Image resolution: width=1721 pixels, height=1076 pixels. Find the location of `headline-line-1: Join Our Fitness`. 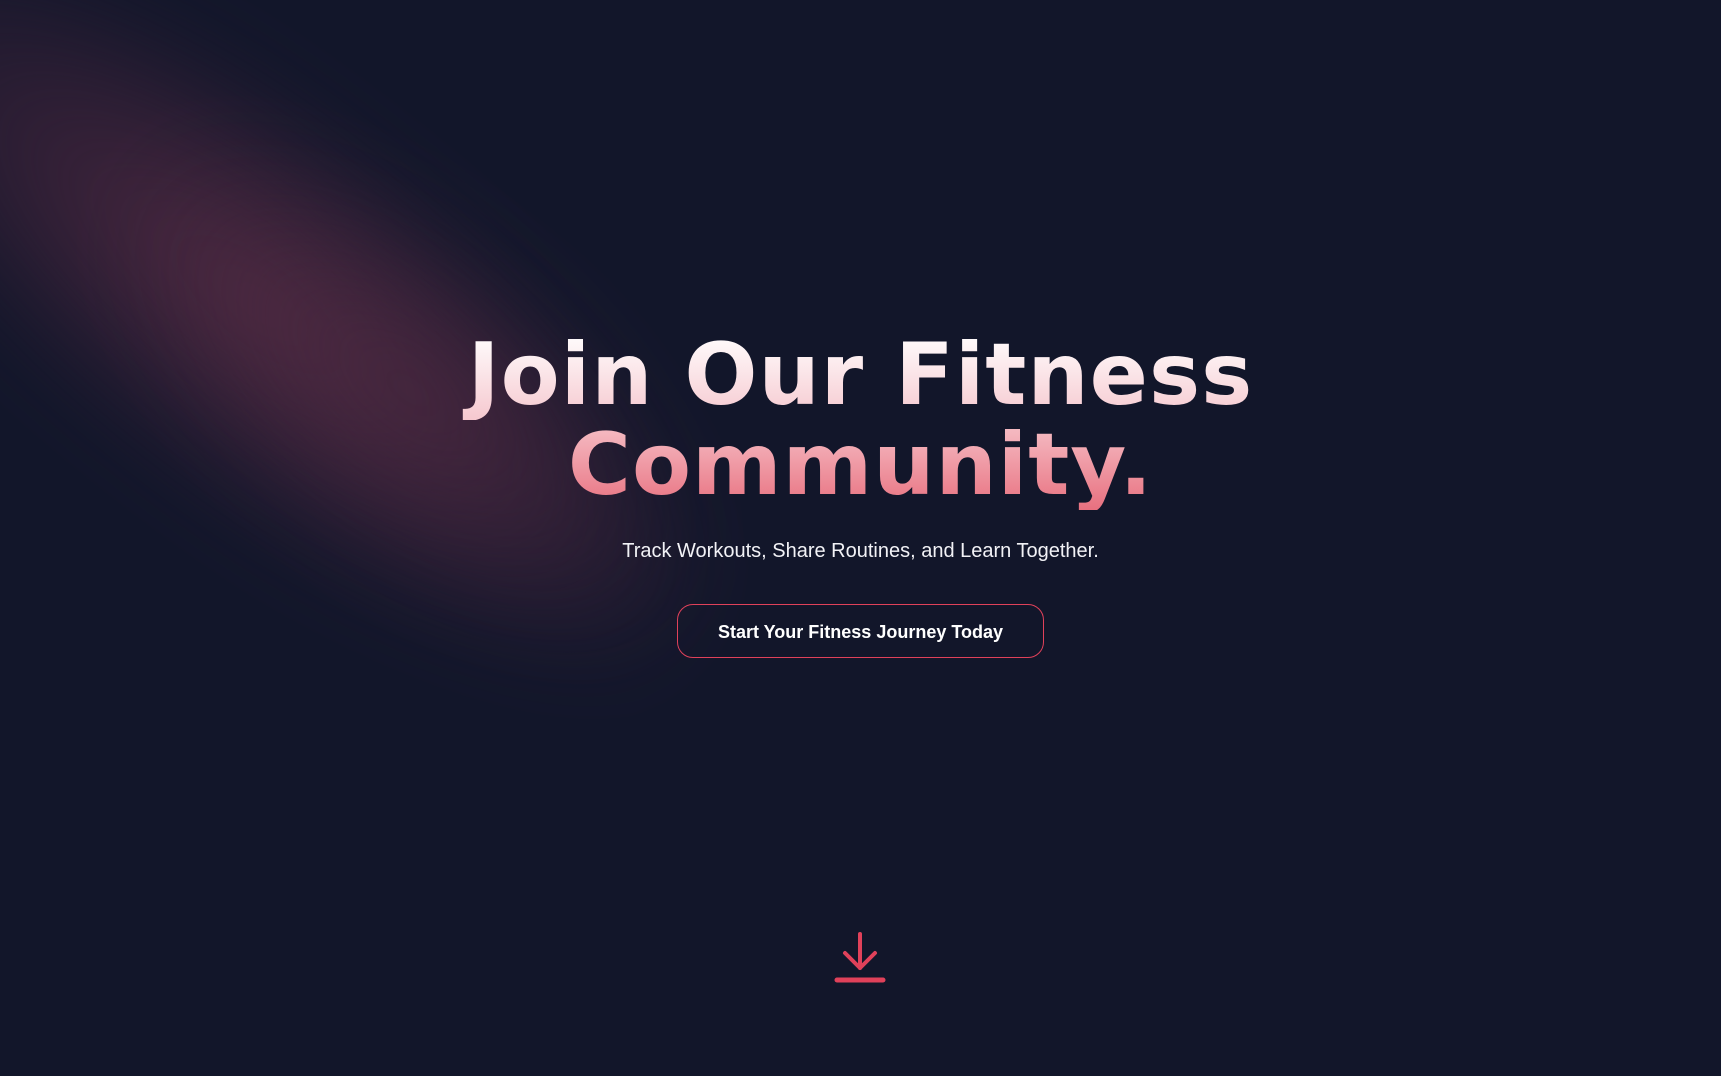

headline-line-1: Join Our Fitness is located at coordinates (860, 375).